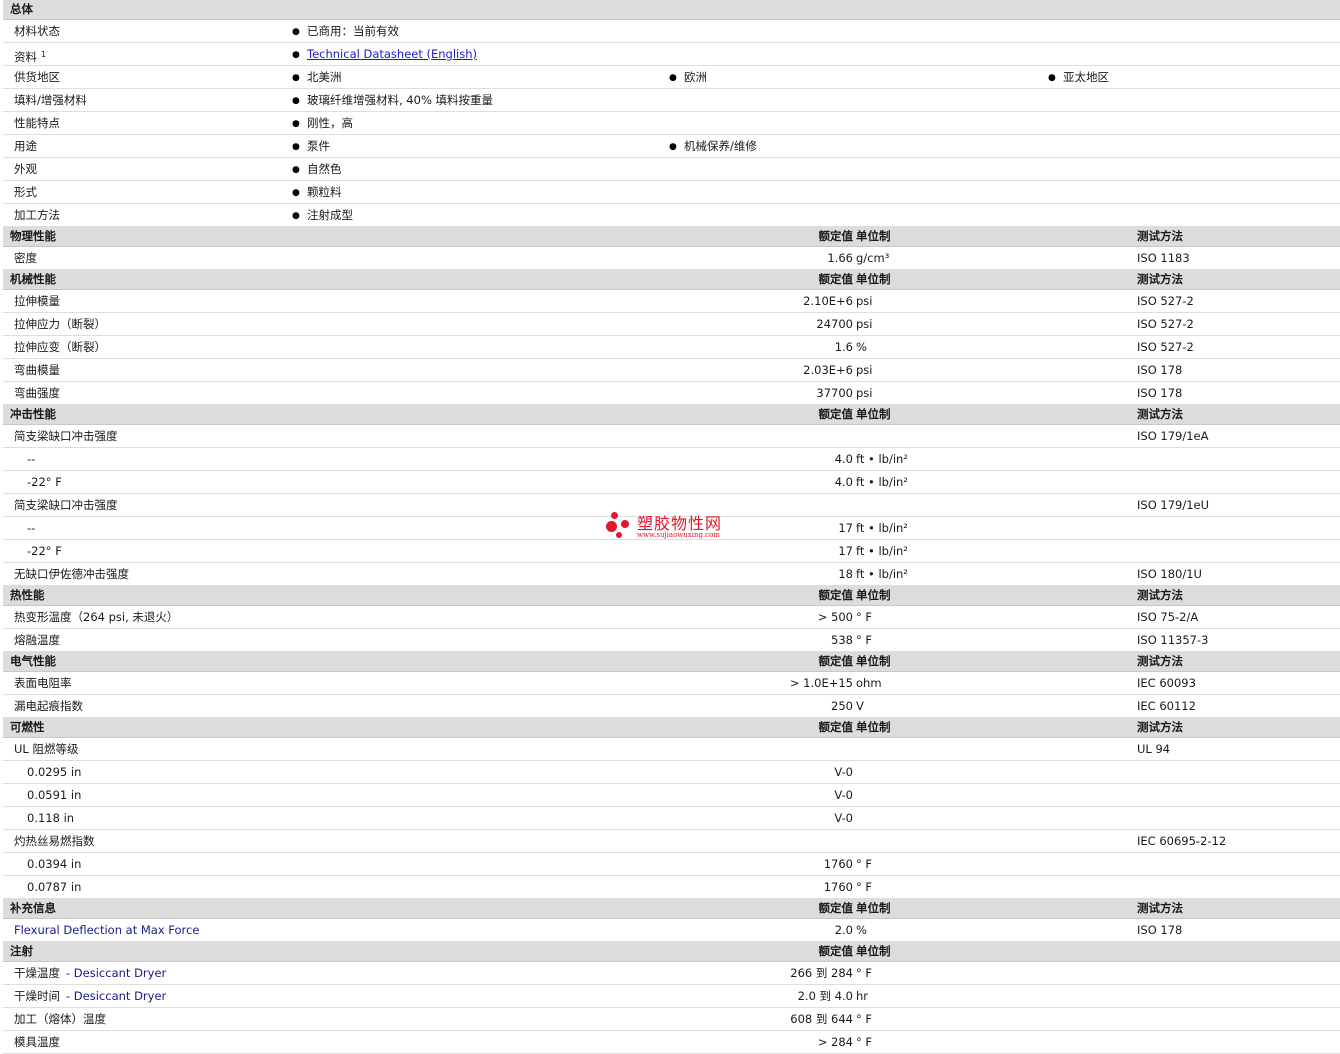  What do you see at coordinates (1173, 640) in the screenshot?
I see `test-method: ISO 11357-3` at bounding box center [1173, 640].